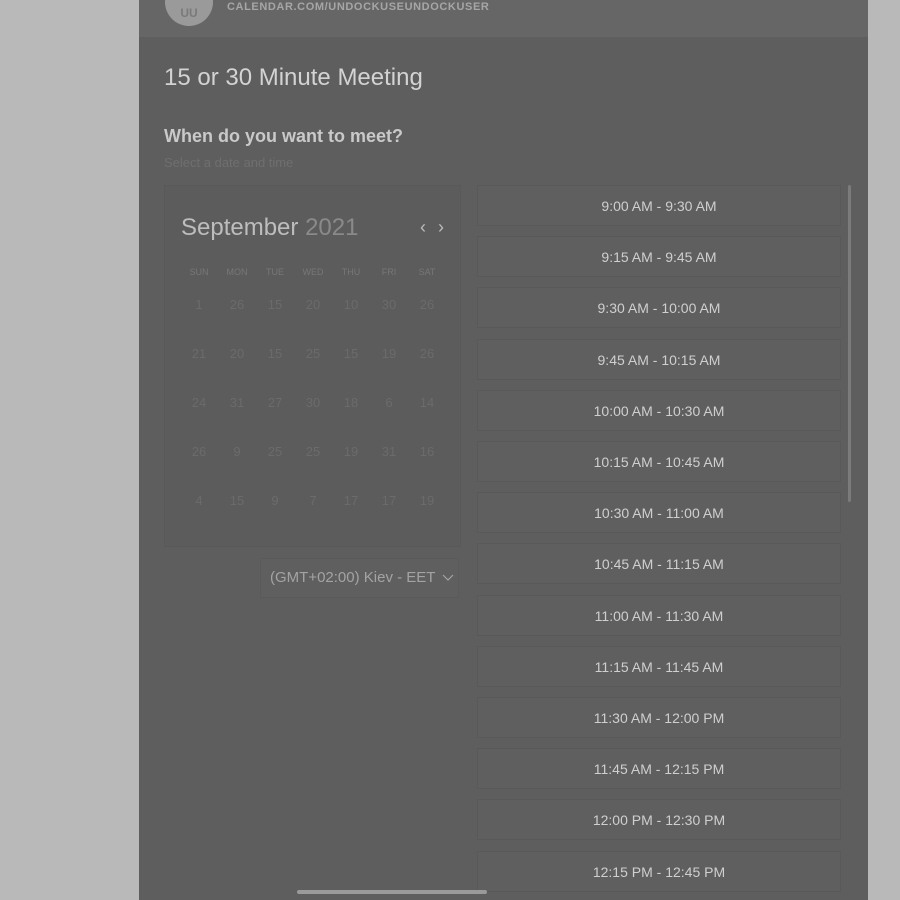 Image resolution: width=900 pixels, height=900 pixels. What do you see at coordinates (659, 359) in the screenshot?
I see `time-slot-button: 9:45 AM - 10:15 AM` at bounding box center [659, 359].